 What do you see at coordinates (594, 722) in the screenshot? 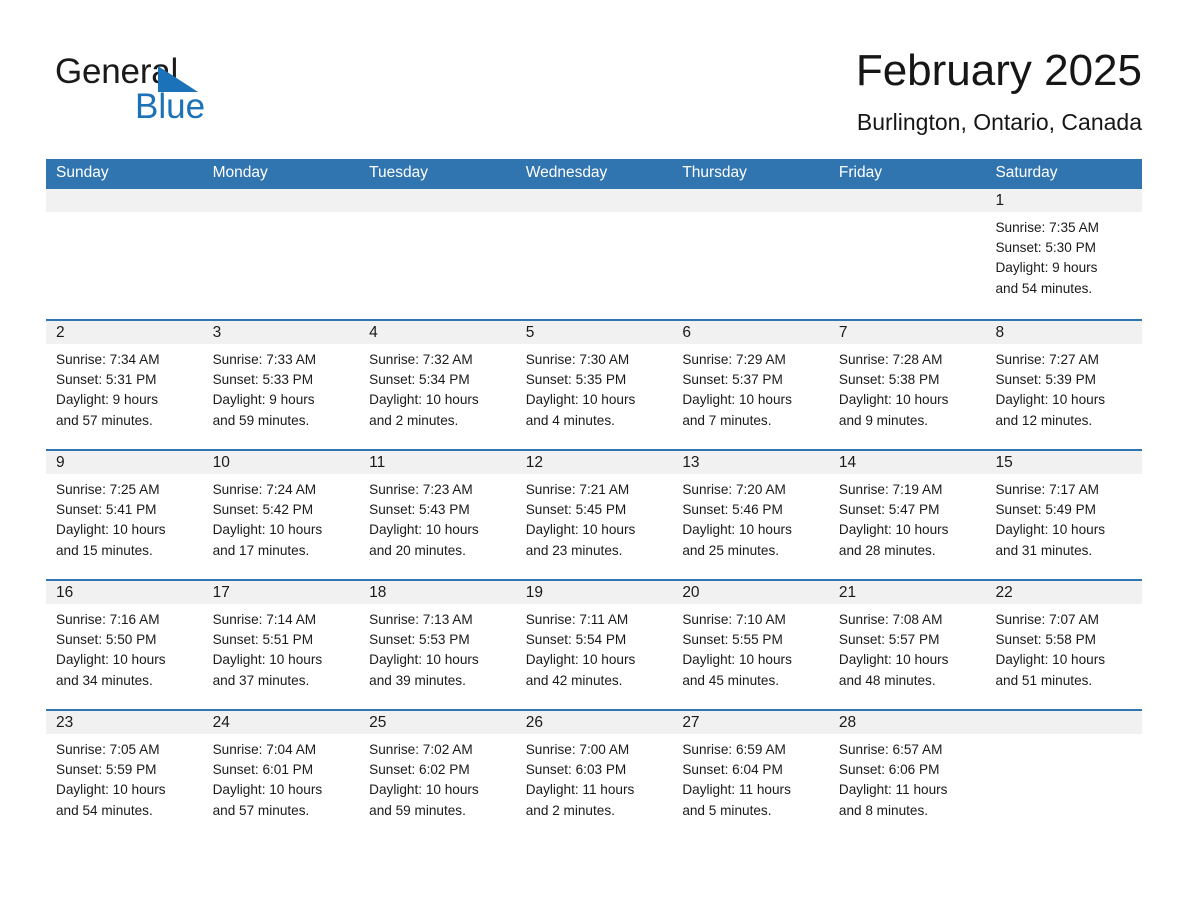
I see `day-number: 26` at bounding box center [594, 722].